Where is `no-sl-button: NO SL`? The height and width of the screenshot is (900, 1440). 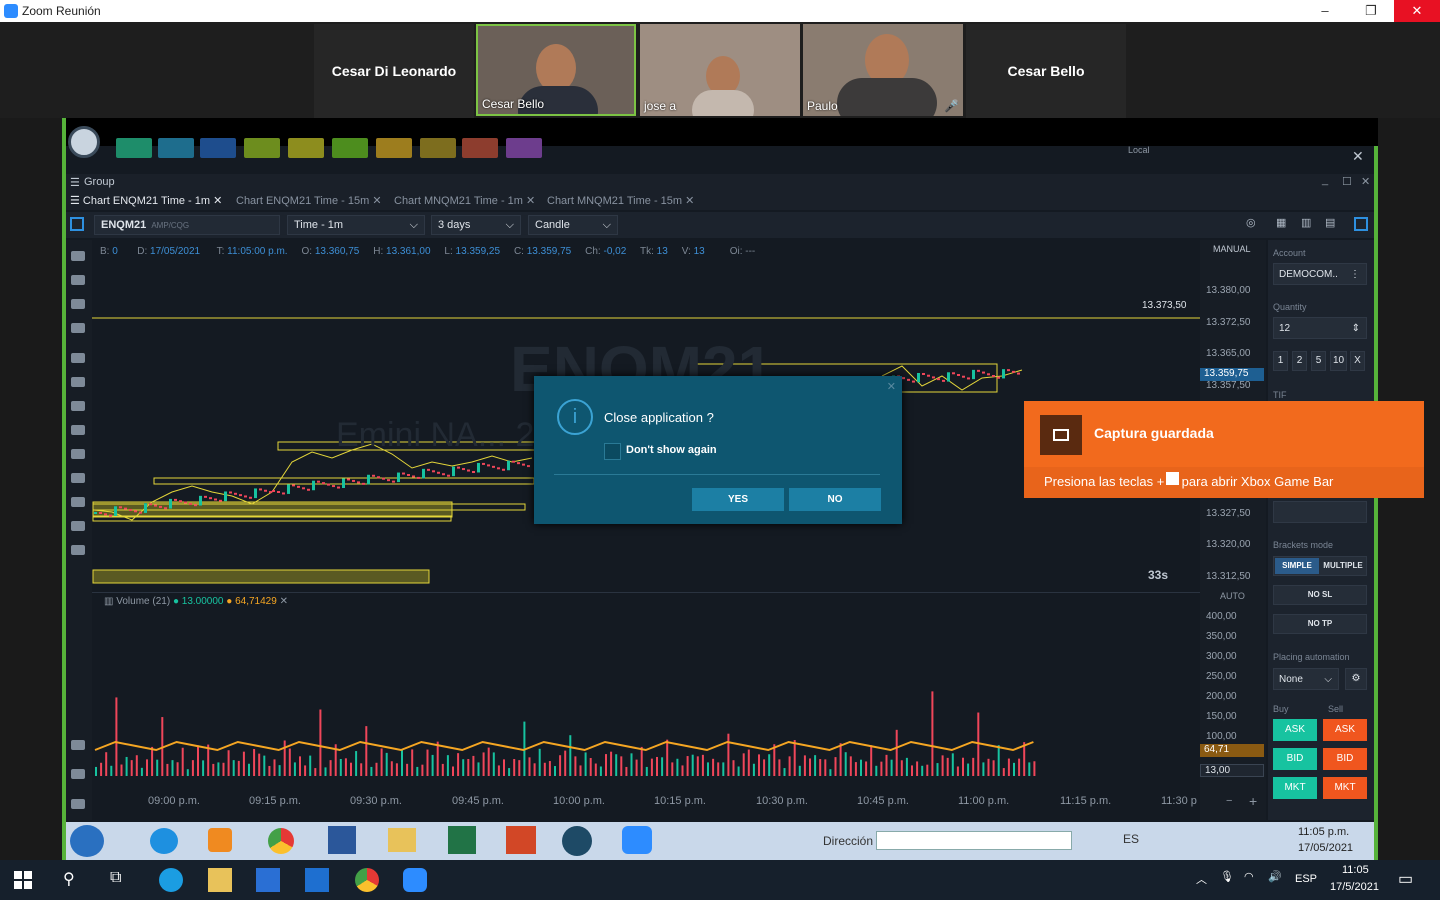
no-sl-button: NO SL is located at coordinates (1320, 595).